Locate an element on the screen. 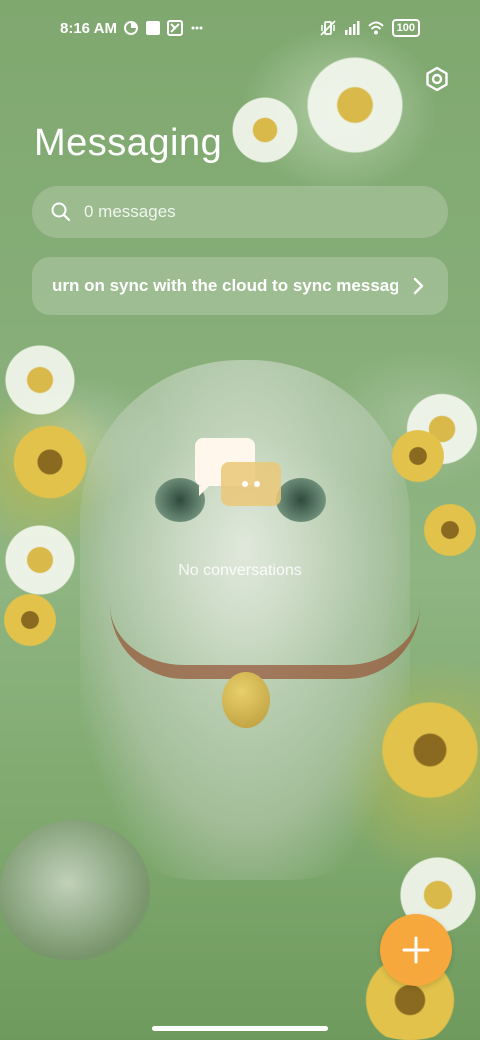 The height and width of the screenshot is (1040, 480). status-bar-right: 100 is located at coordinates (370, 28).